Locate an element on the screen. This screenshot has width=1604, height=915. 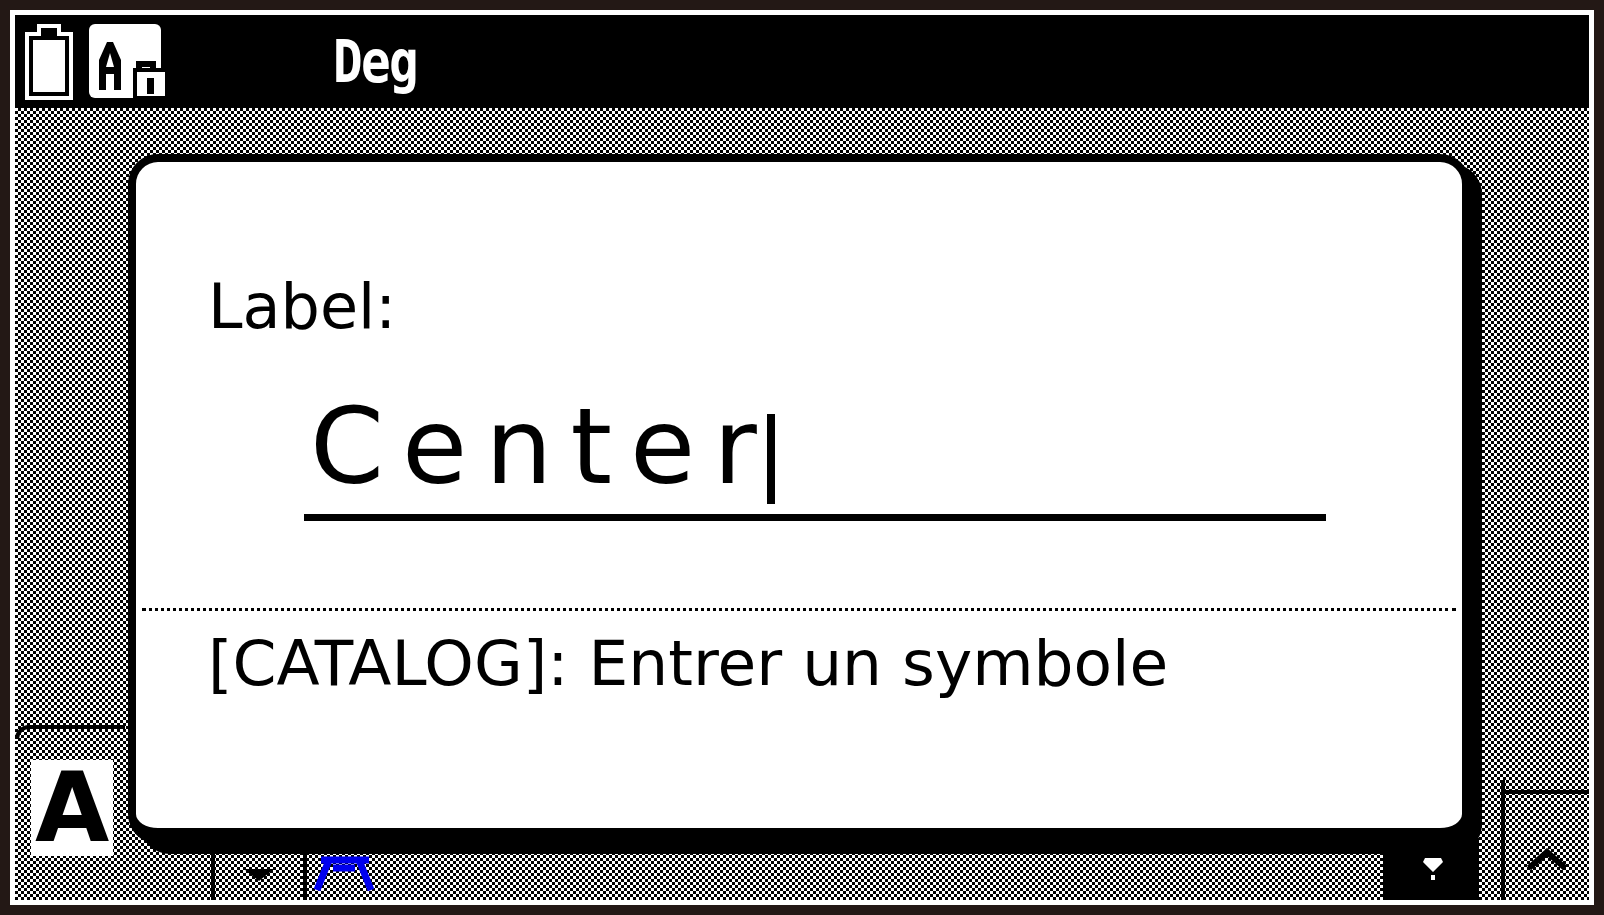
diamond-icon is located at coordinates (1433, 869).